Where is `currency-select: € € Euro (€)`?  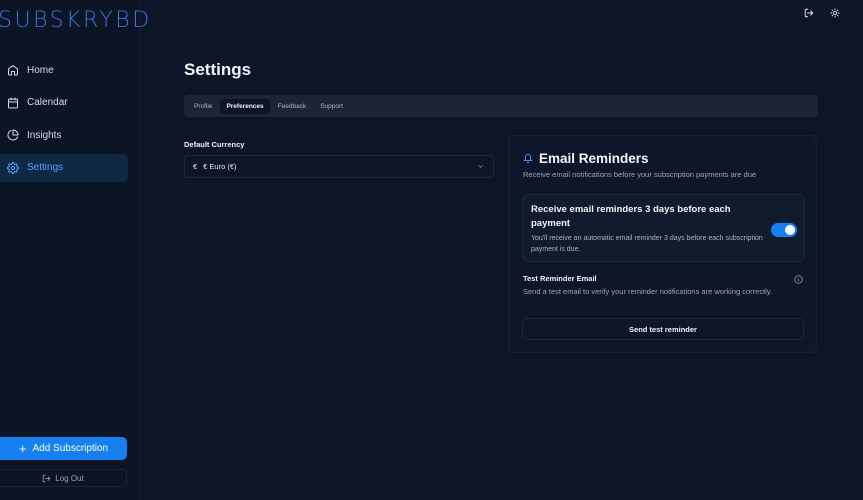 currency-select: € € Euro (€) is located at coordinates (339, 166).